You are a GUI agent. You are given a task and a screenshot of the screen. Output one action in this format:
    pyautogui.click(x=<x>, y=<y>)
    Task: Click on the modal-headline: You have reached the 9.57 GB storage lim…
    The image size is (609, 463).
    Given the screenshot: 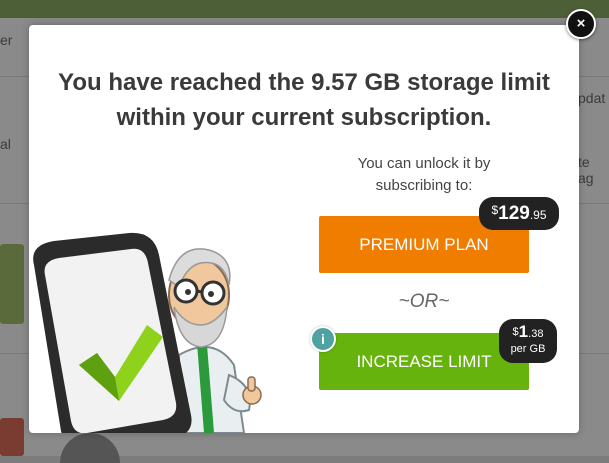 What is the action you would take?
    pyautogui.click(x=304, y=100)
    